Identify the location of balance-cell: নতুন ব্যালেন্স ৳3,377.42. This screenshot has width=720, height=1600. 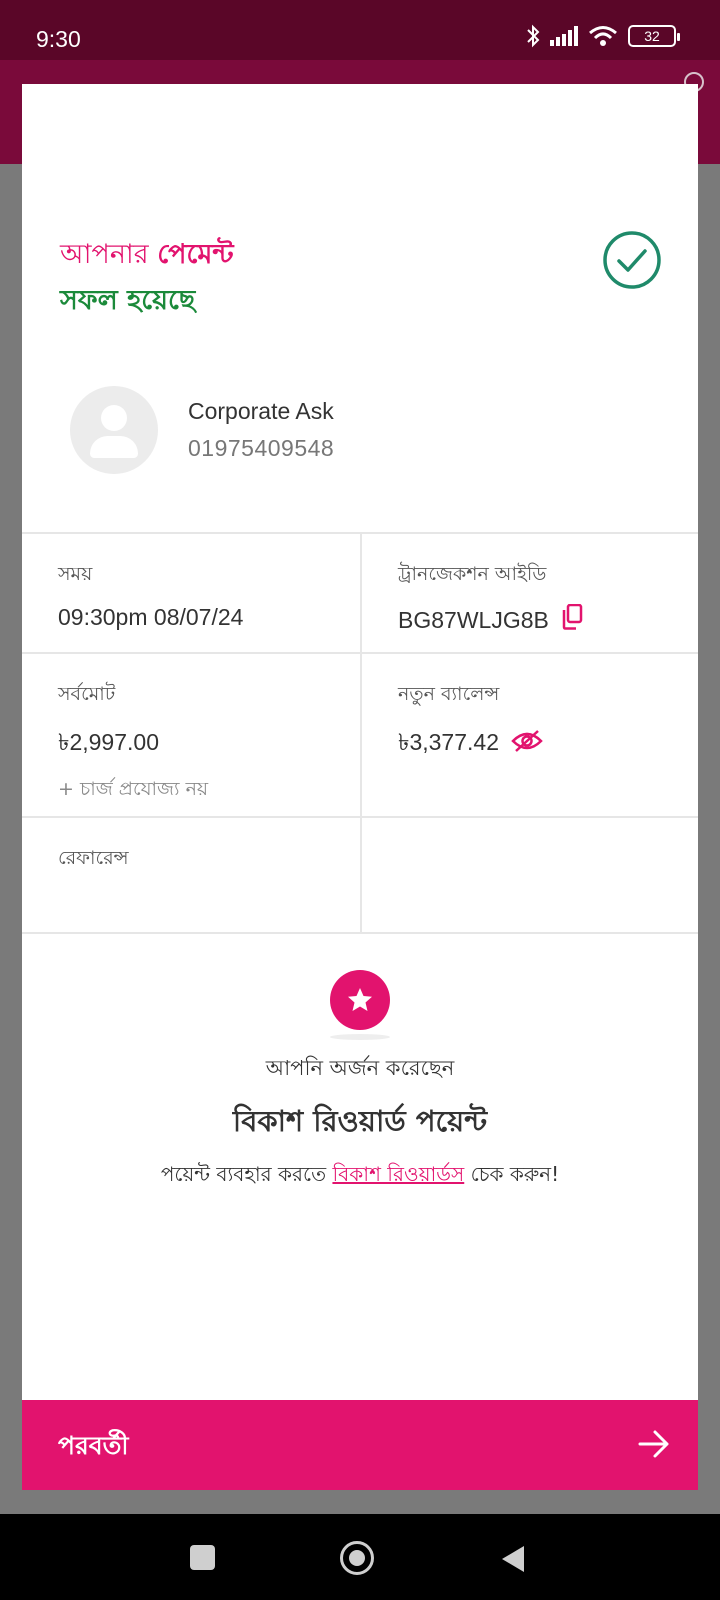
(529, 735).